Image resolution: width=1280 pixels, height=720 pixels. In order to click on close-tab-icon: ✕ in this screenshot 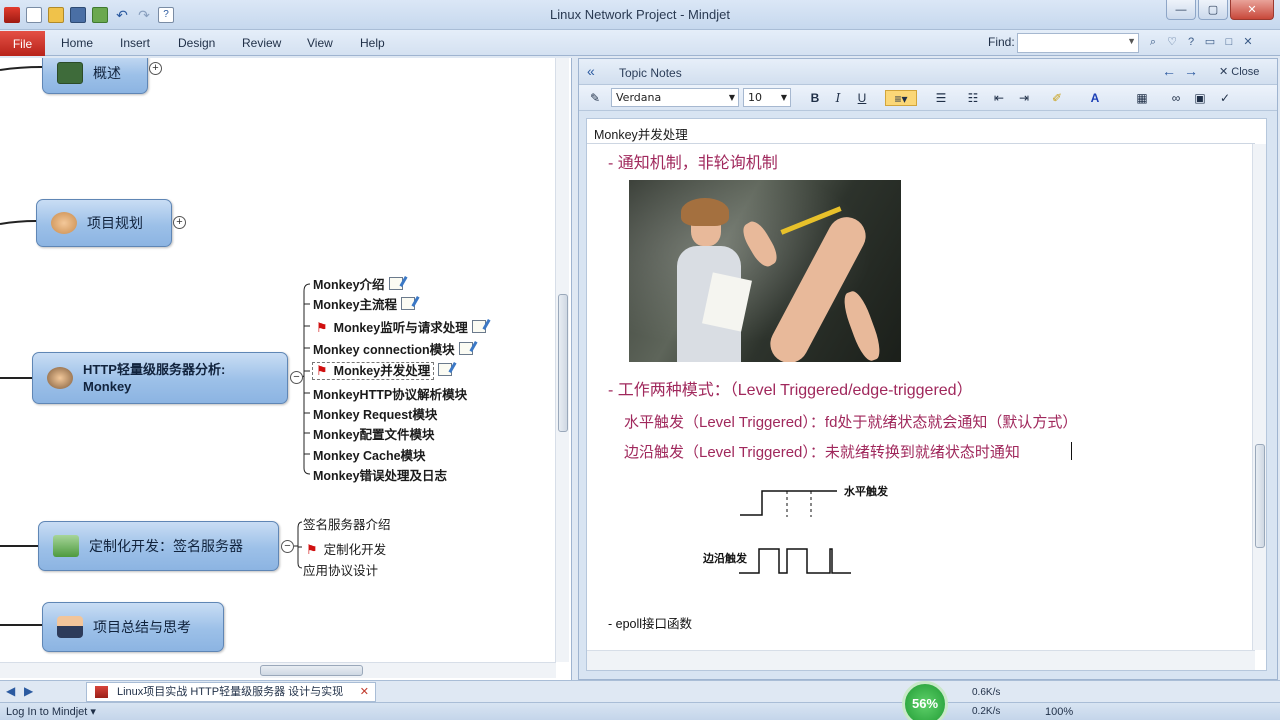, I will do `click(364, 692)`.